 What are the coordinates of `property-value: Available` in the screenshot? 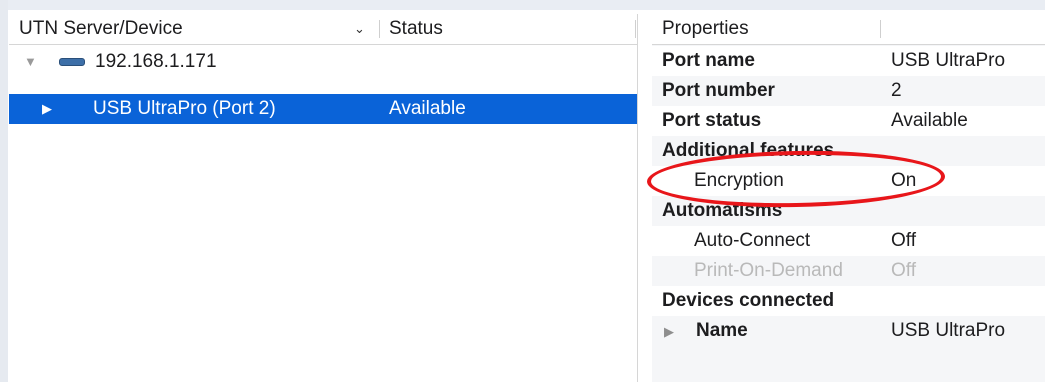 It's located at (929, 120).